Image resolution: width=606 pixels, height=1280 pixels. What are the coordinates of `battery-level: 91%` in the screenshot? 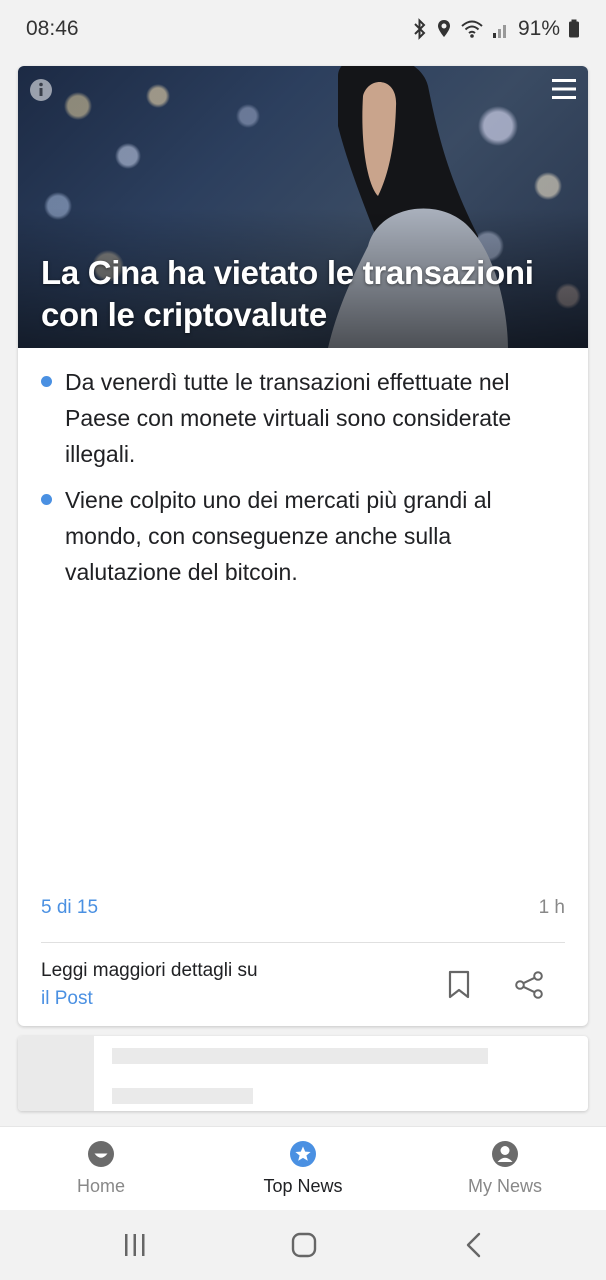 It's located at (538, 28).